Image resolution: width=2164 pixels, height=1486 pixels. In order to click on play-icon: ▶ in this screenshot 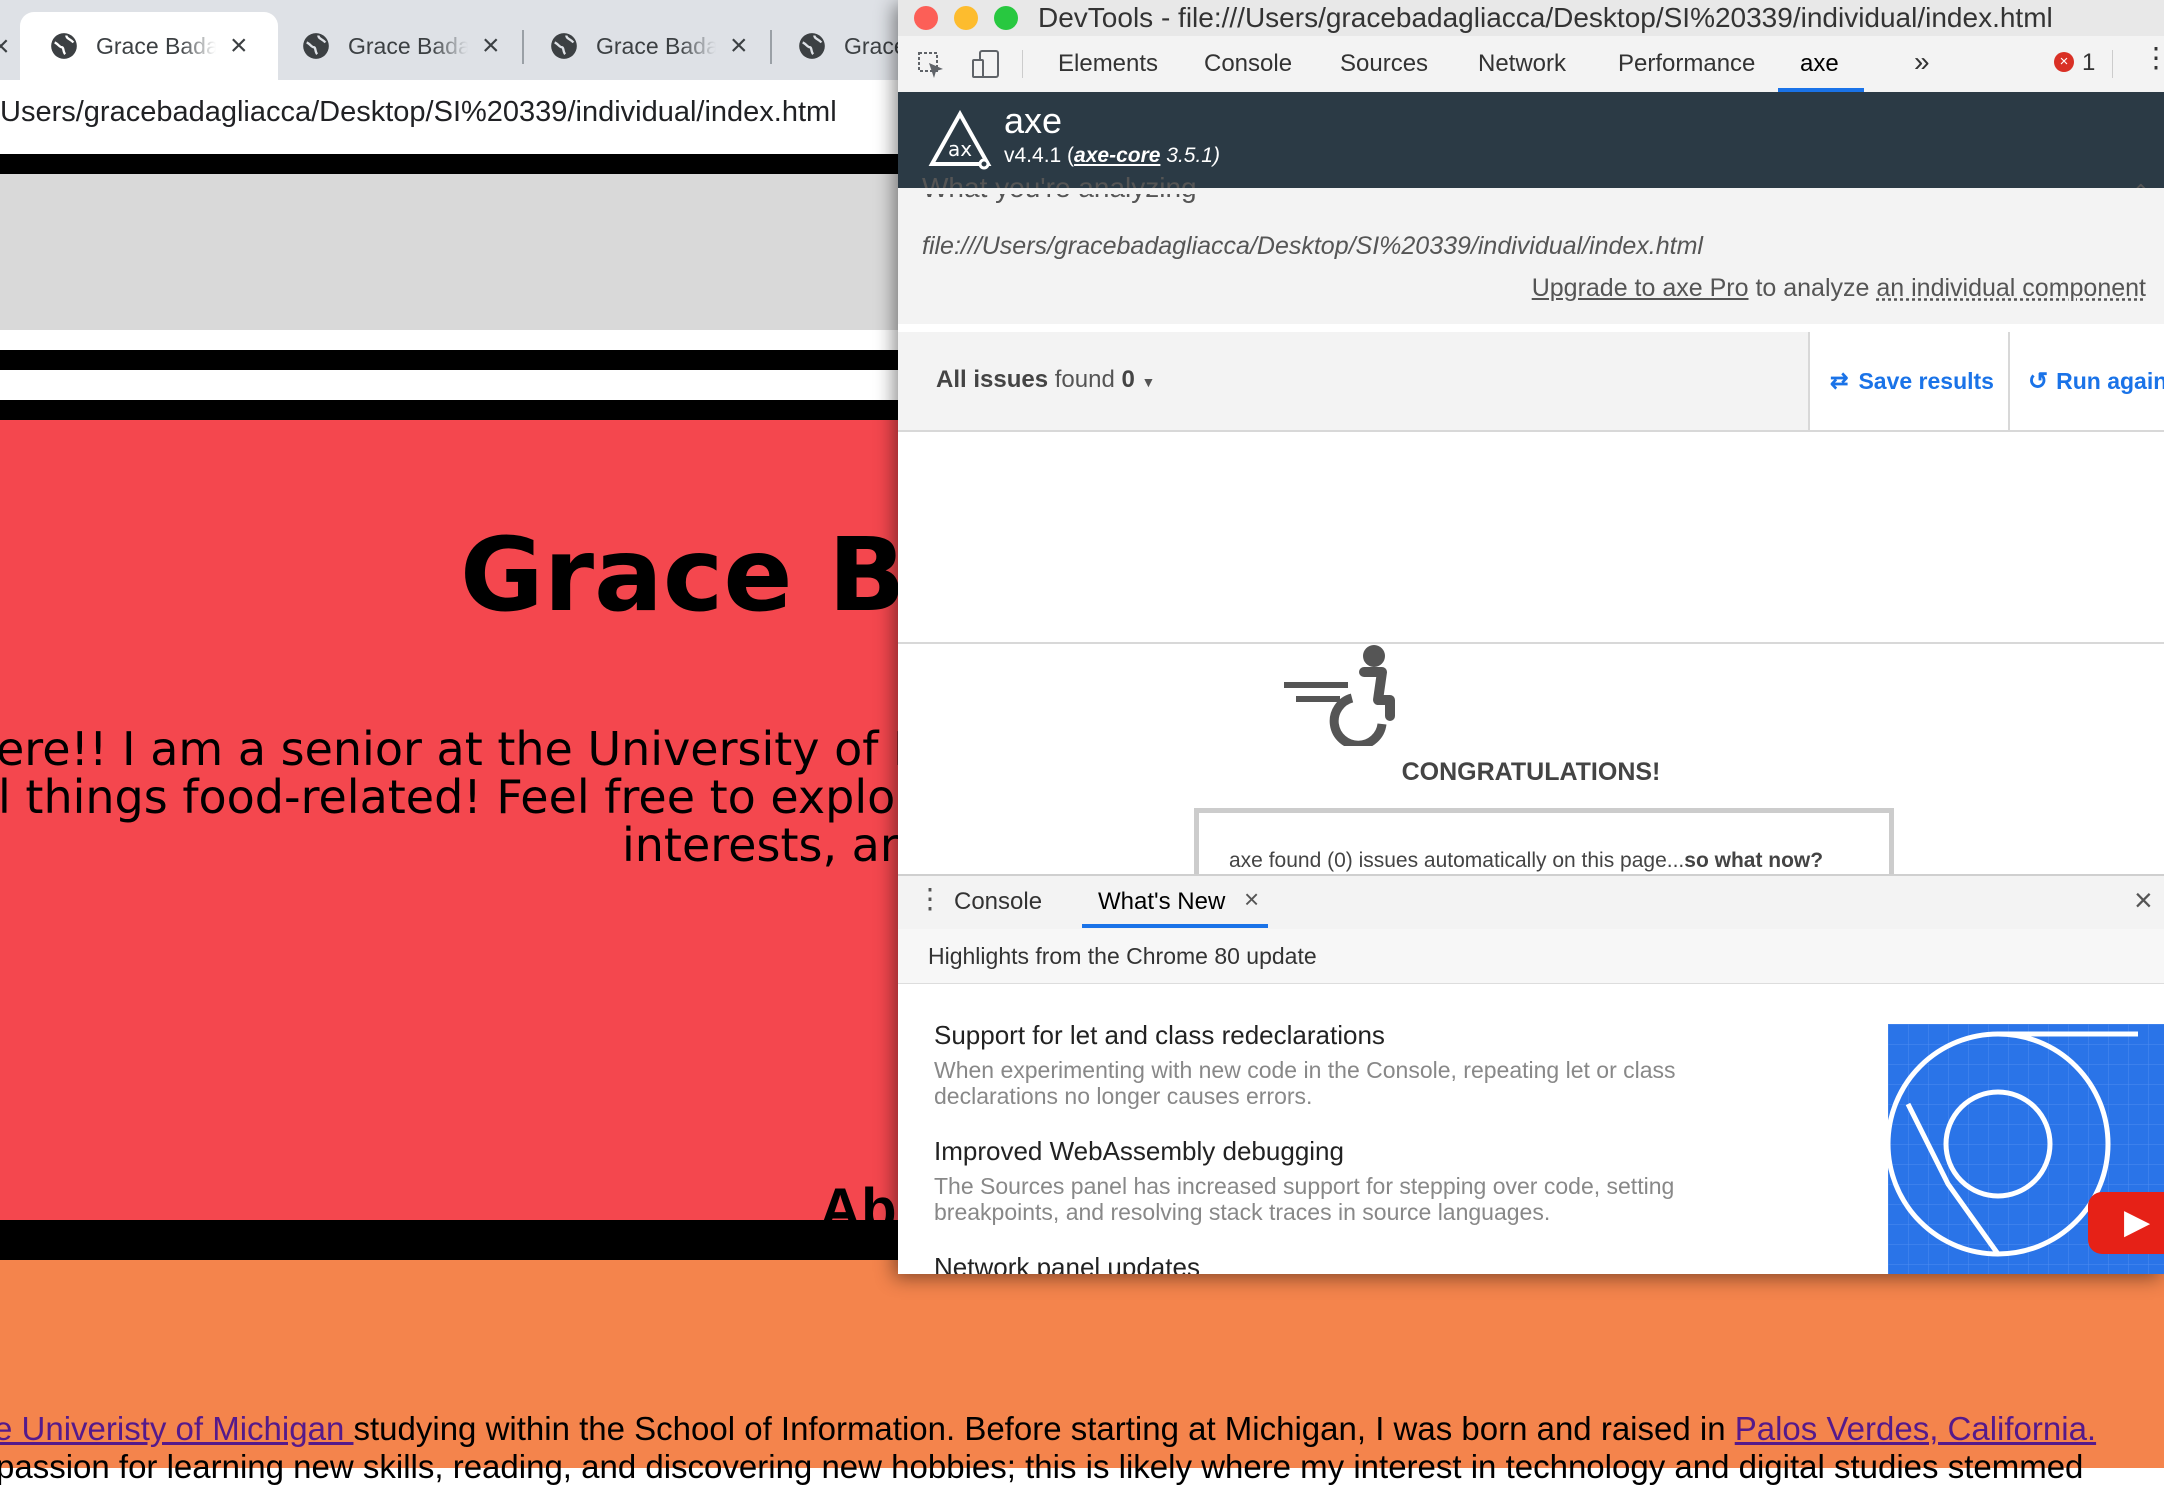, I will do `click(2137, 1222)`.